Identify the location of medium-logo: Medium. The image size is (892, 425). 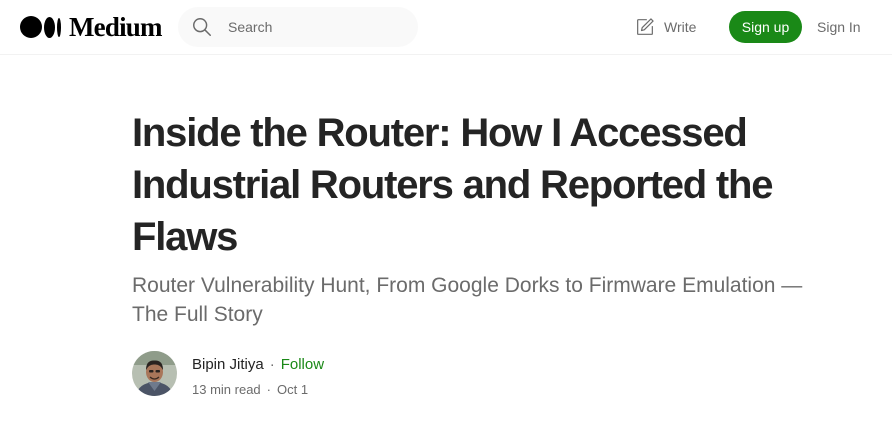
(91, 27).